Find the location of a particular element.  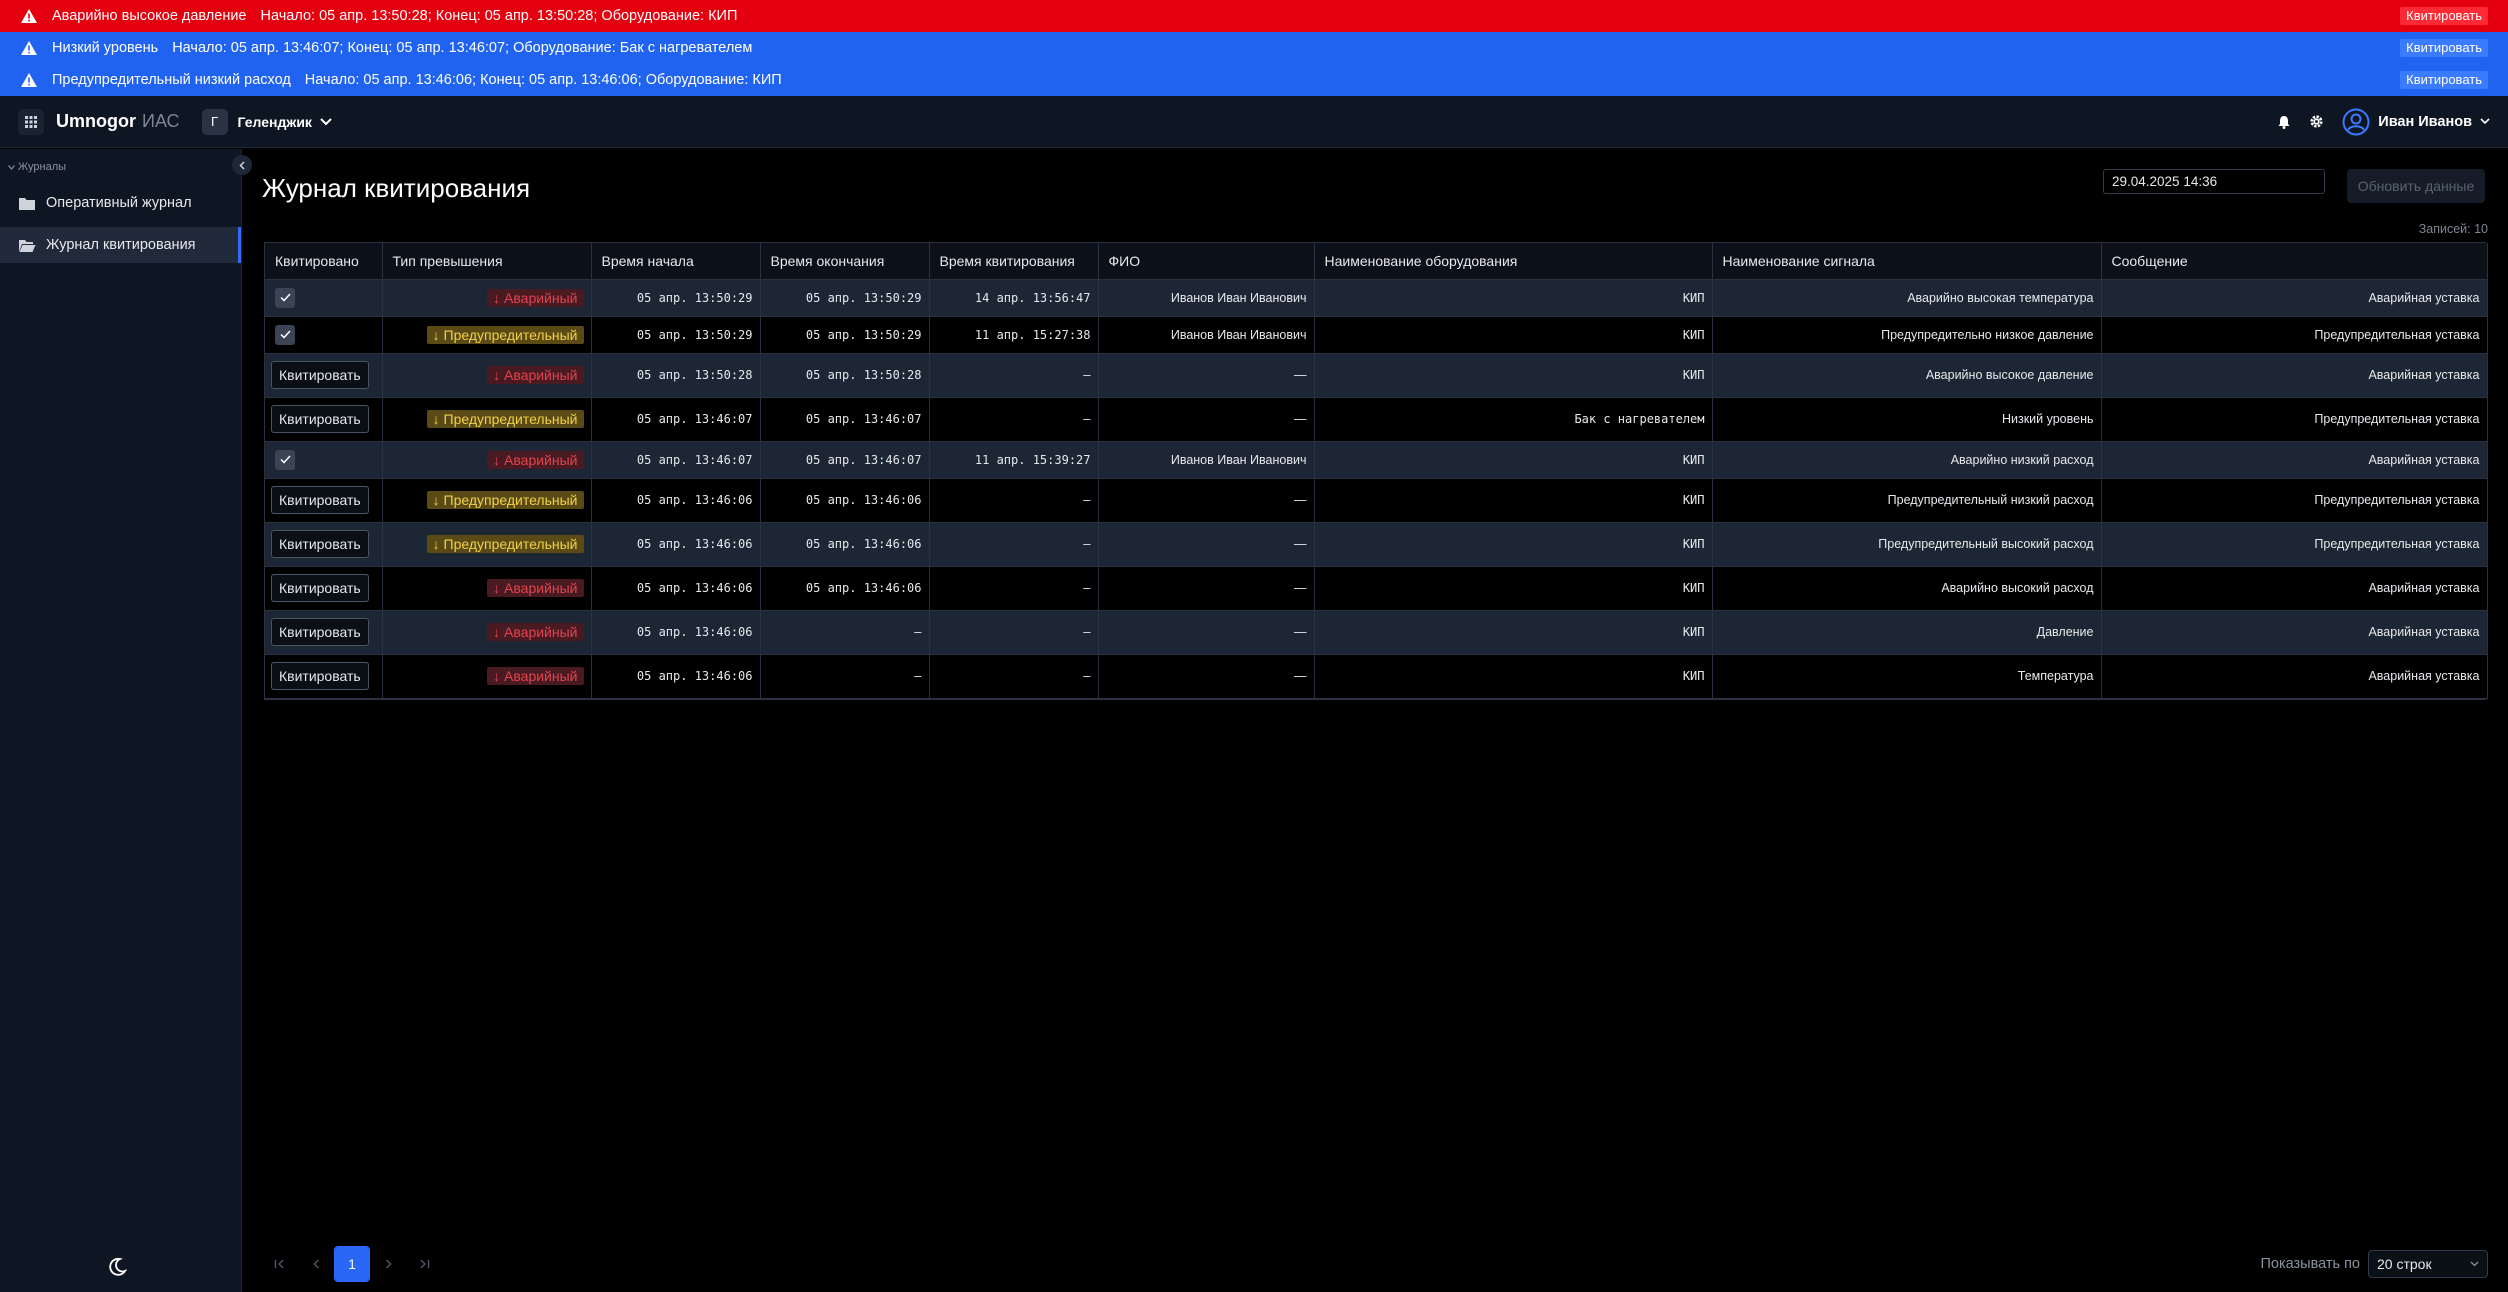

user-menu: Иван Иванов is located at coordinates (2416, 122).